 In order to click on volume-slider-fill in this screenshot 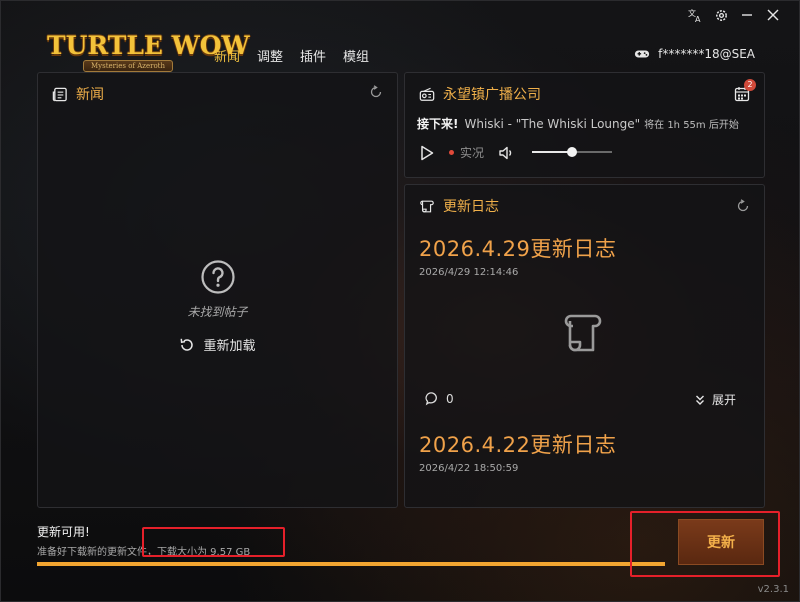, I will do `click(552, 152)`.